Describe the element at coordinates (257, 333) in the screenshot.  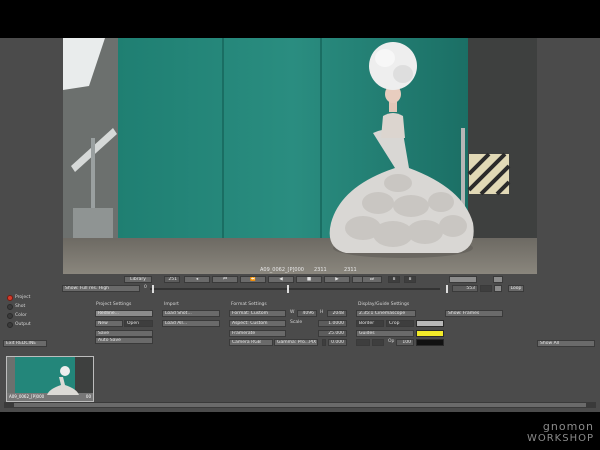
I see `framerate-dropdown: Framerate` at that location.